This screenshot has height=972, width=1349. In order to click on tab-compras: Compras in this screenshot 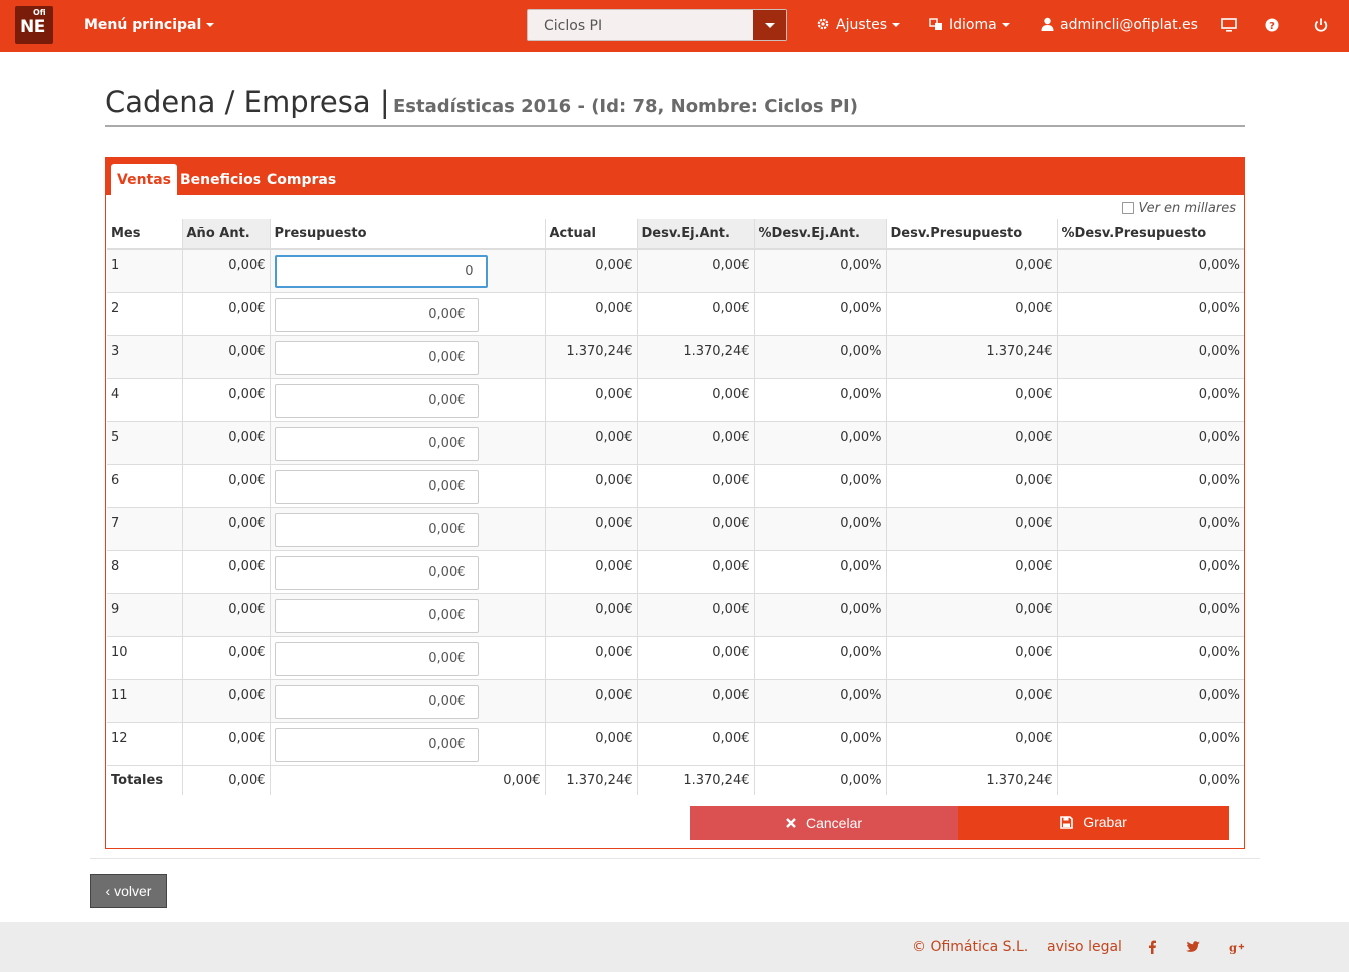, I will do `click(301, 179)`.